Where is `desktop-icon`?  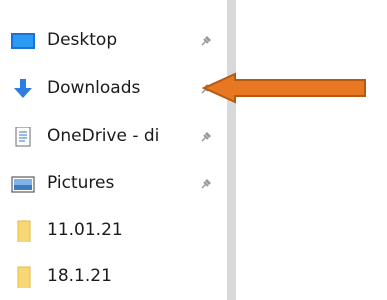
desktop-icon is located at coordinates (23, 41).